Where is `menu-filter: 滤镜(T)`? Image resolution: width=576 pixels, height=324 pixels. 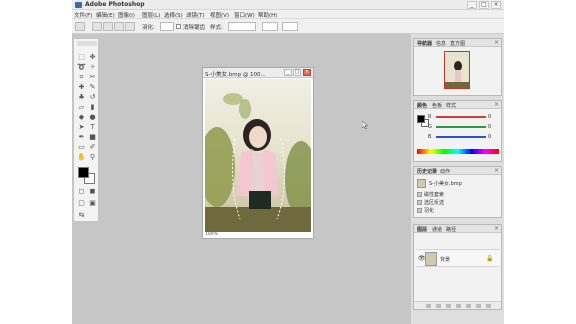 menu-filter: 滤镜(T) is located at coordinates (195, 15).